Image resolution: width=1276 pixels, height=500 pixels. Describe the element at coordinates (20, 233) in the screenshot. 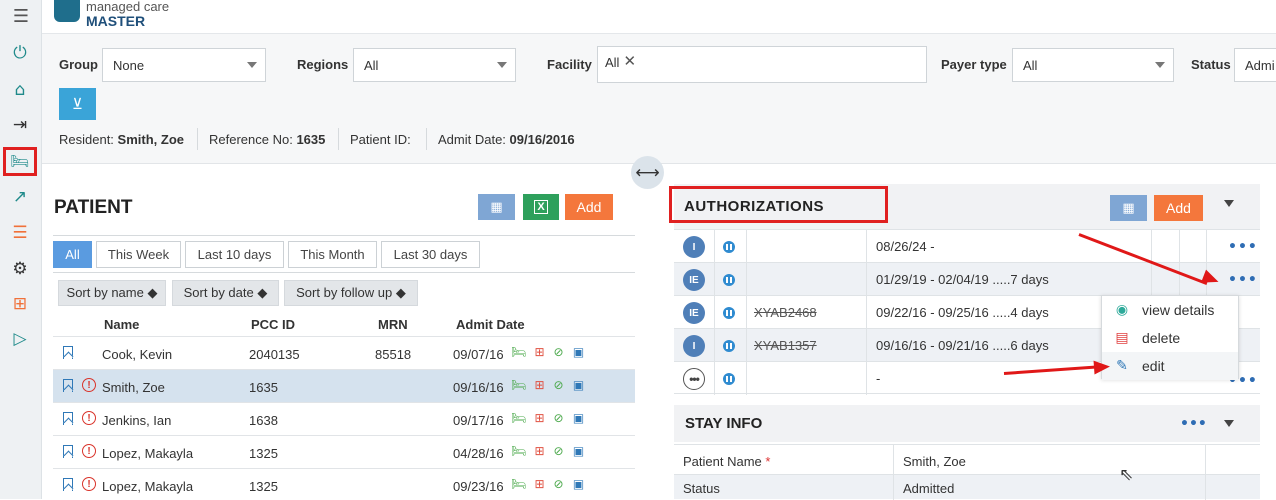

I see `checklist-icon: ☰` at that location.